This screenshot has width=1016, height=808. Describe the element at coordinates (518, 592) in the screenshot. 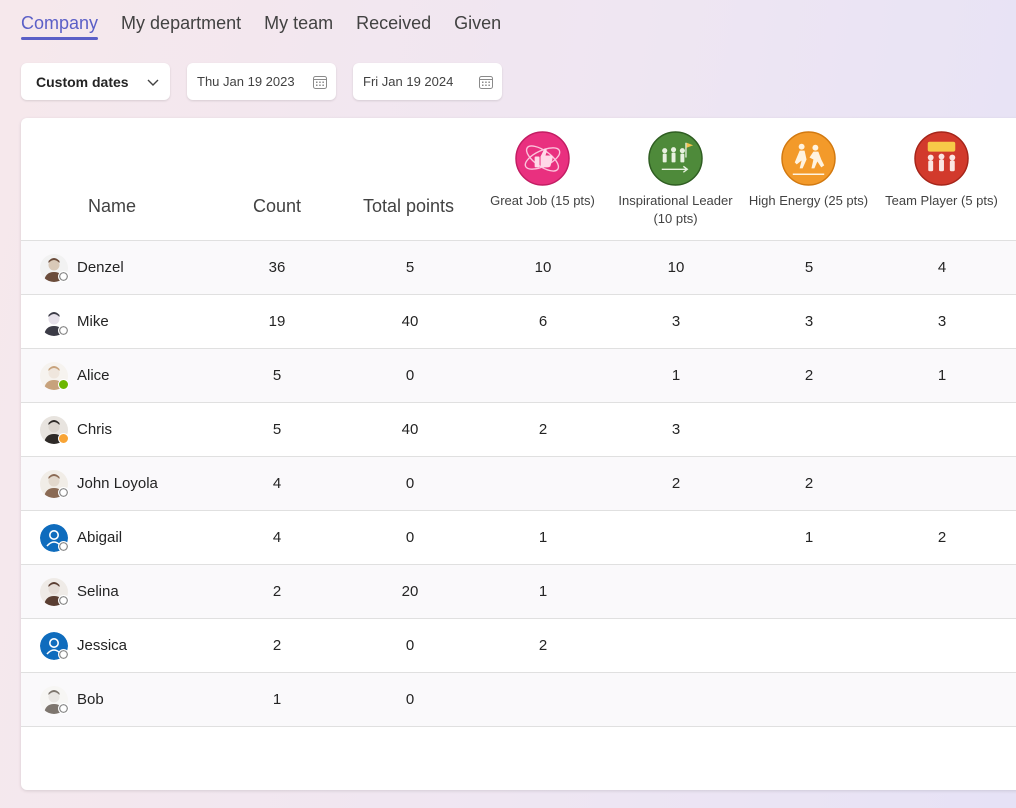

I see `table-row: Selina 2 20 1` at that location.